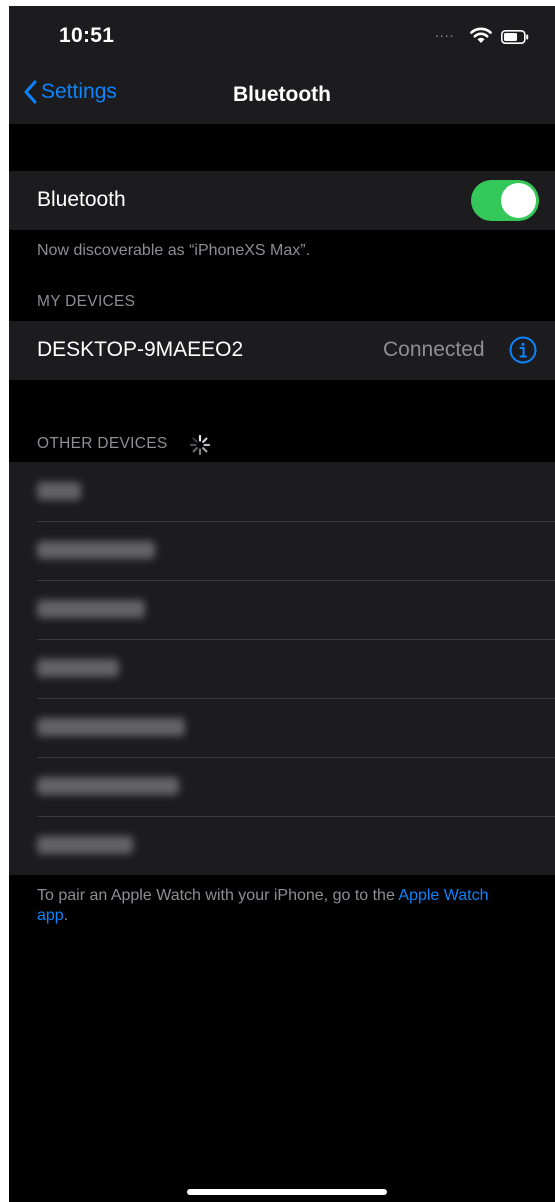 The image size is (555, 1202). I want to click on bluetooth-toggle, so click(505, 200).